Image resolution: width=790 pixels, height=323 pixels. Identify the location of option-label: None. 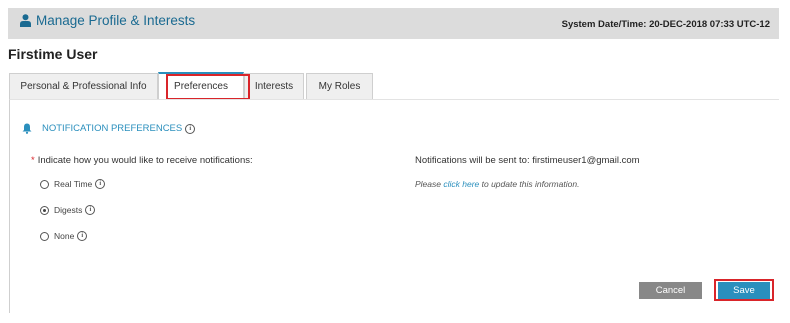
(64, 236).